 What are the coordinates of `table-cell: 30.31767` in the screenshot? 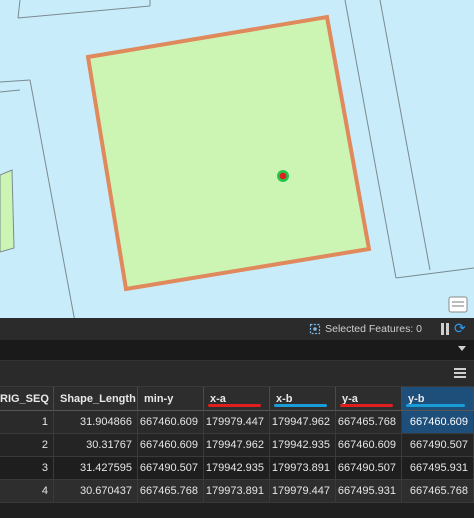 It's located at (96, 445).